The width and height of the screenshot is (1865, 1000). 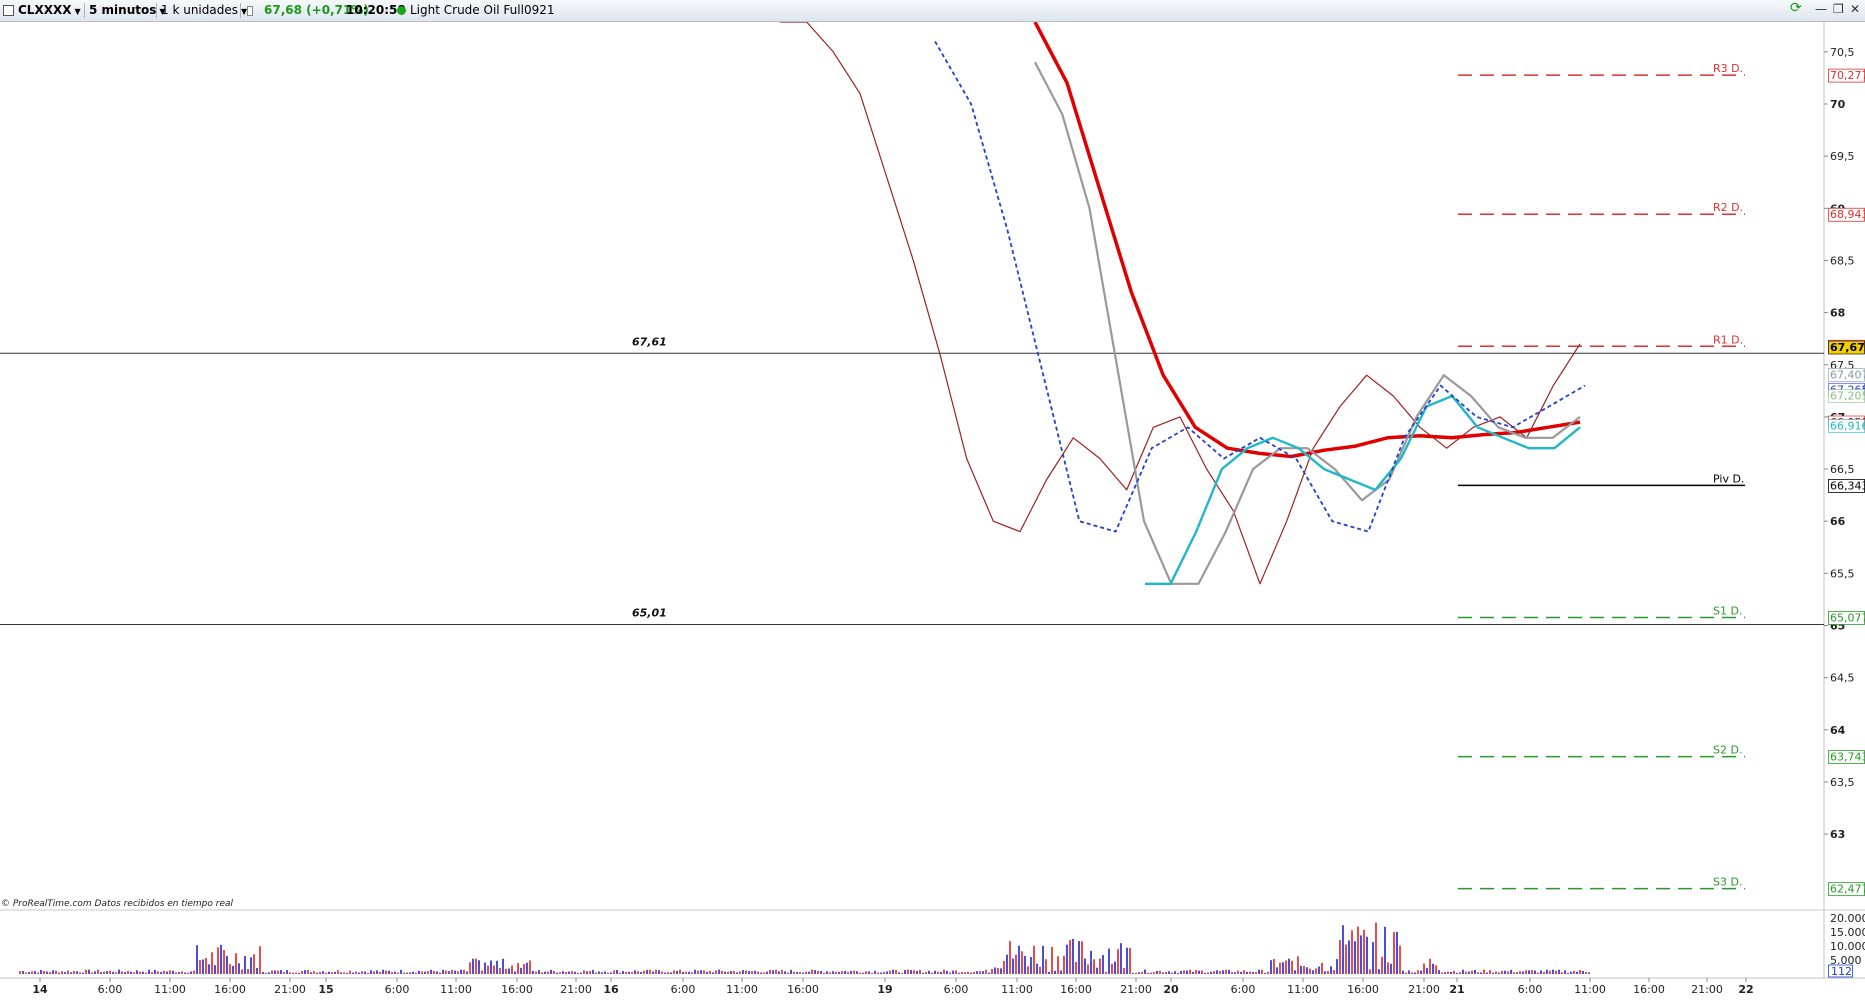 What do you see at coordinates (884, 989) in the screenshot?
I see `time-tick-label: 19` at bounding box center [884, 989].